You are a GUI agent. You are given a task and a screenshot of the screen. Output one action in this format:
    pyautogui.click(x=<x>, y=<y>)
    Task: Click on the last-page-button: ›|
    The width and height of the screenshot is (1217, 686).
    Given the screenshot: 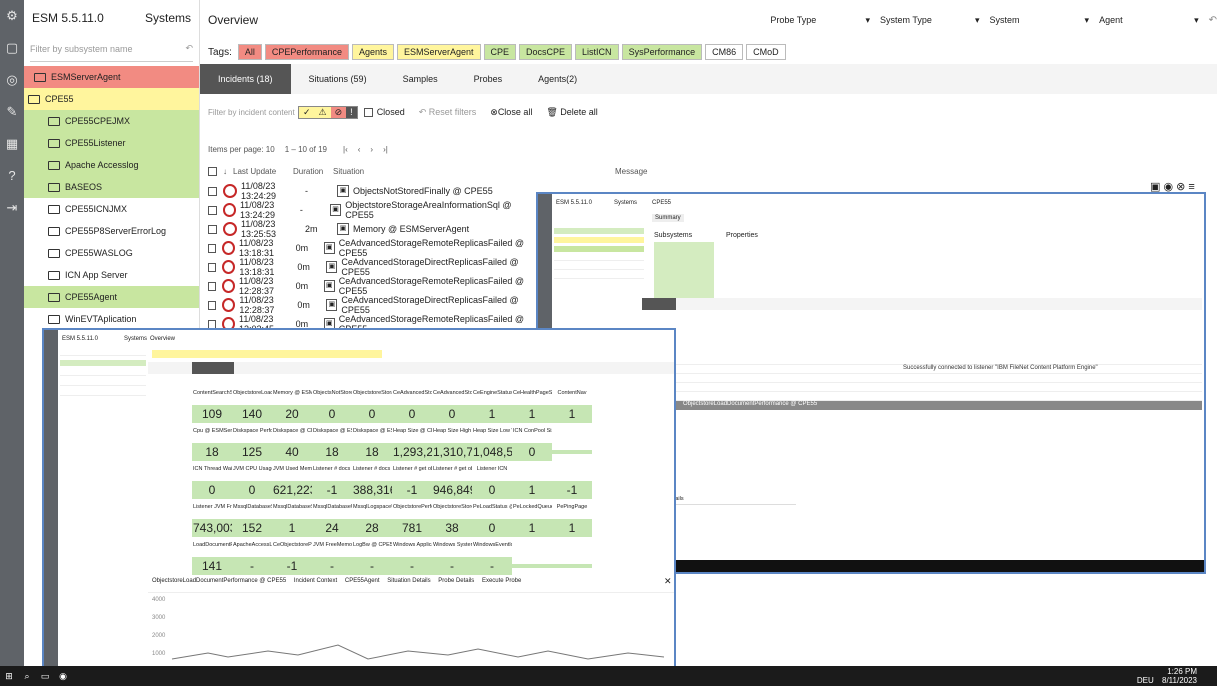 What is the action you would take?
    pyautogui.click(x=385, y=149)
    